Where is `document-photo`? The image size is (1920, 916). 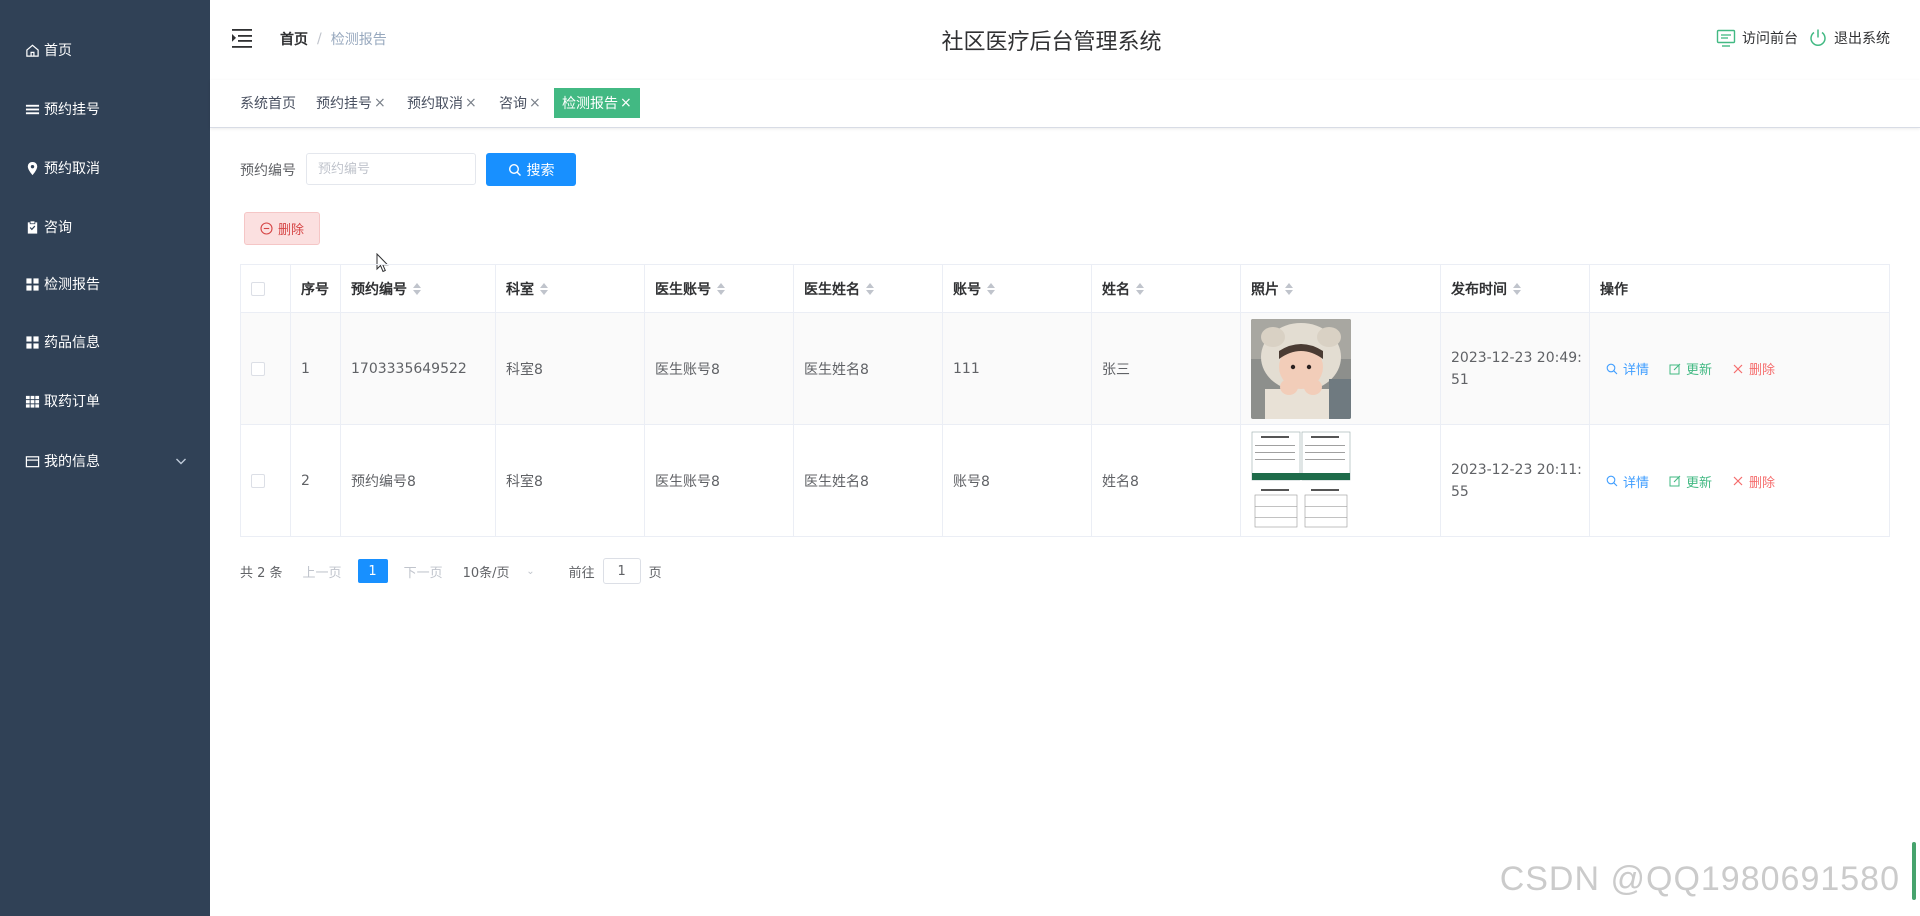
document-photo is located at coordinates (1301, 481).